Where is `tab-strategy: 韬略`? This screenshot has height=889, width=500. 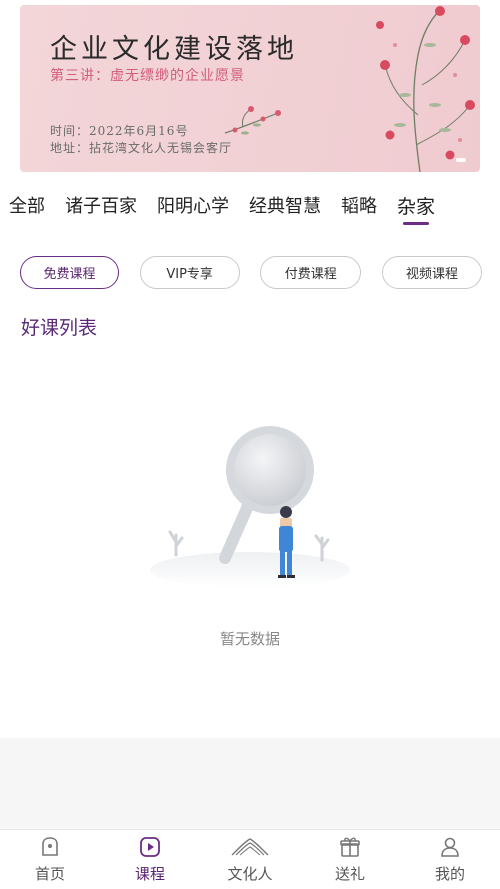 tab-strategy: 韬略 is located at coordinates (359, 202).